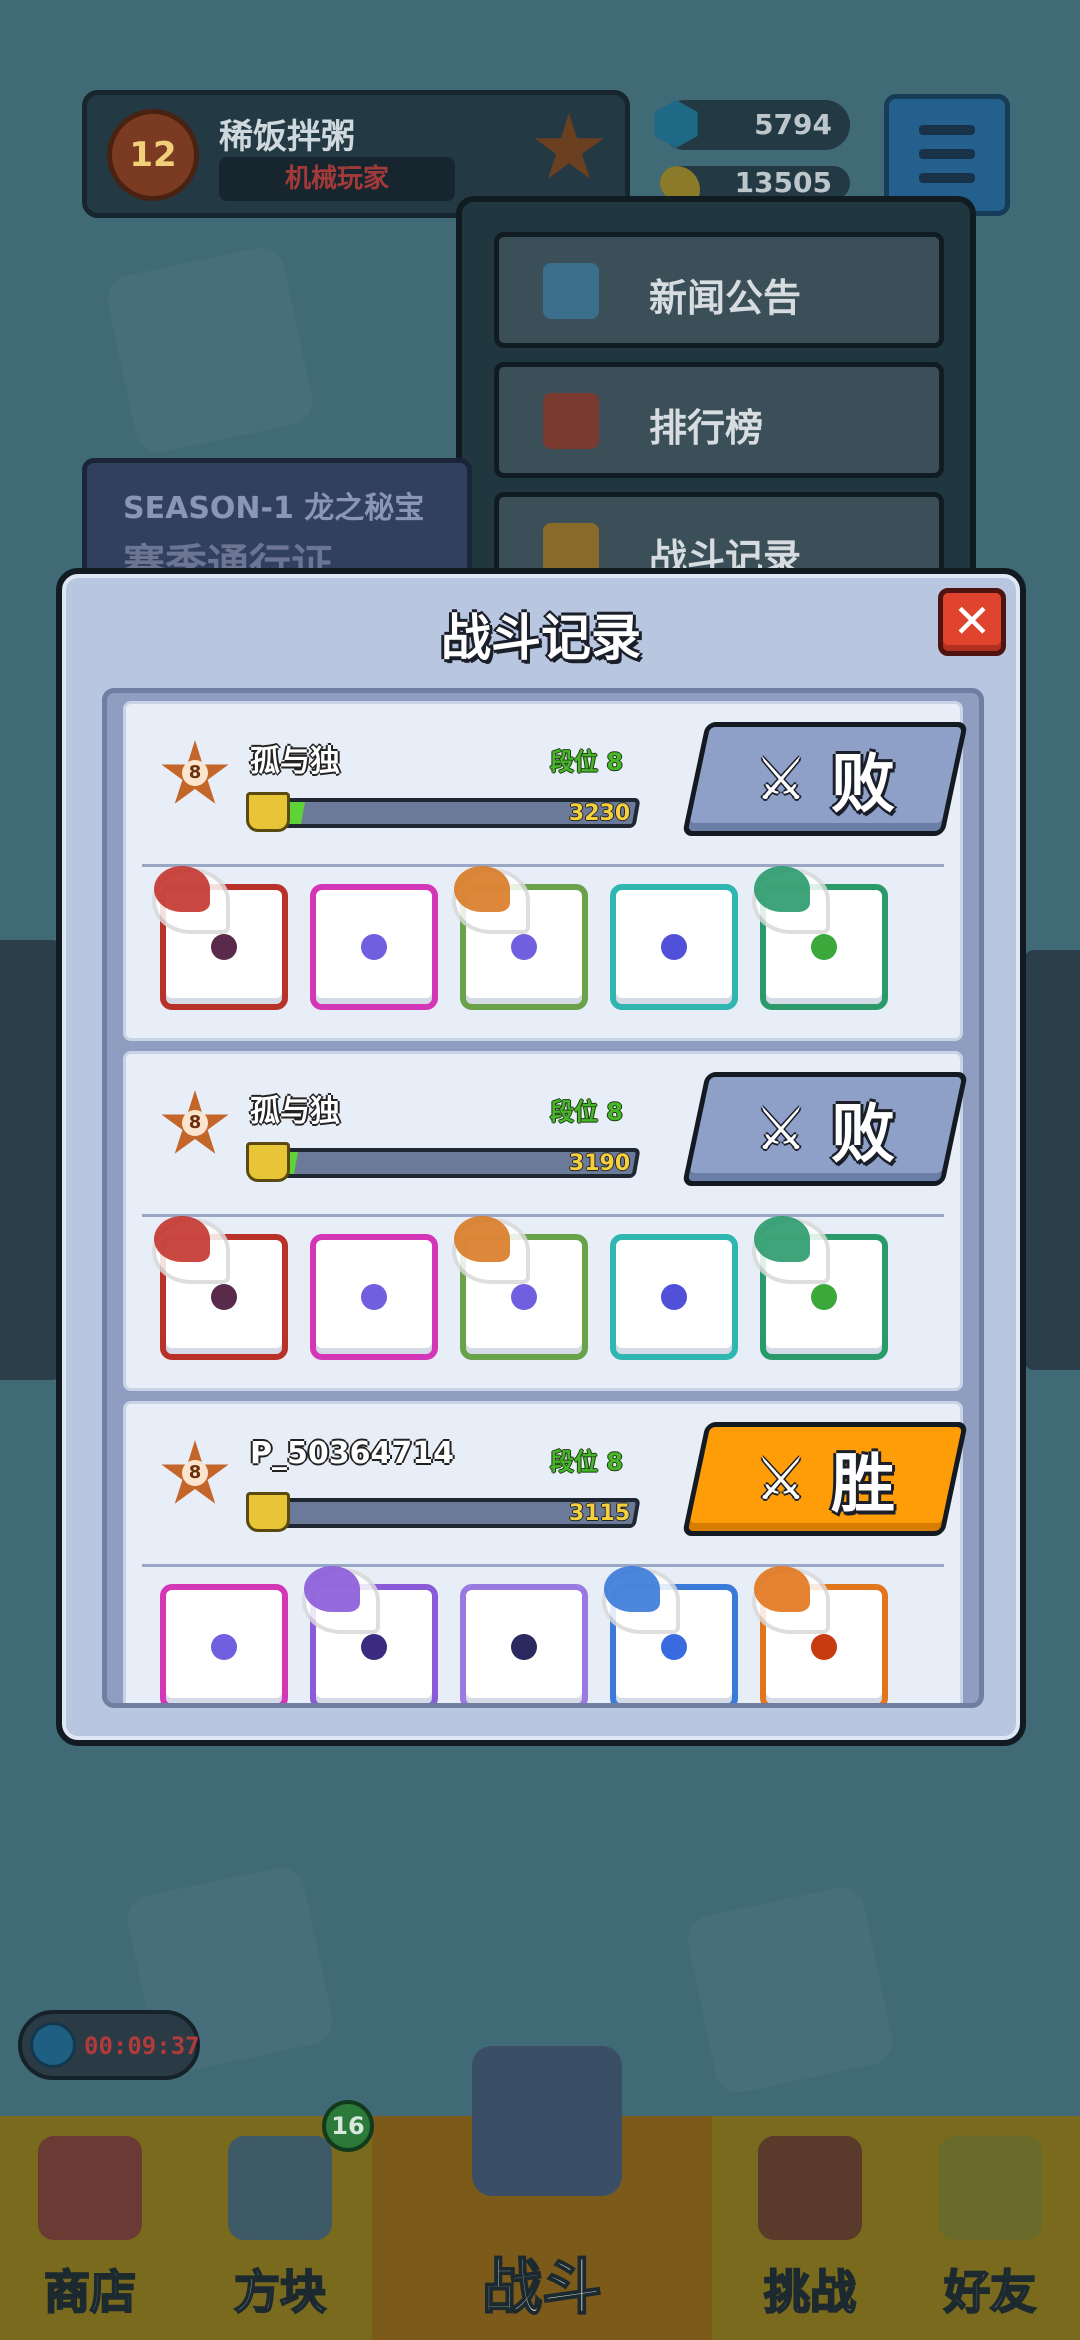 This screenshot has height=2340, width=1080. Describe the element at coordinates (972, 622) in the screenshot. I see `close-button: ✕` at that location.